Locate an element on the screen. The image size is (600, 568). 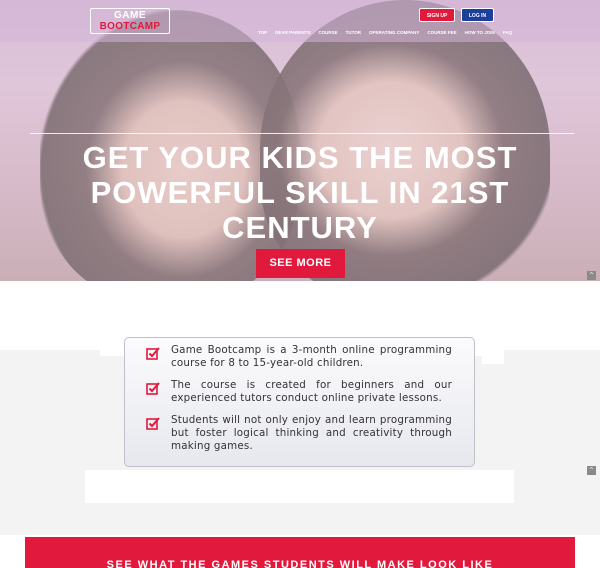
nav-item-course-fee: COURSE FEE is located at coordinates (441, 32).